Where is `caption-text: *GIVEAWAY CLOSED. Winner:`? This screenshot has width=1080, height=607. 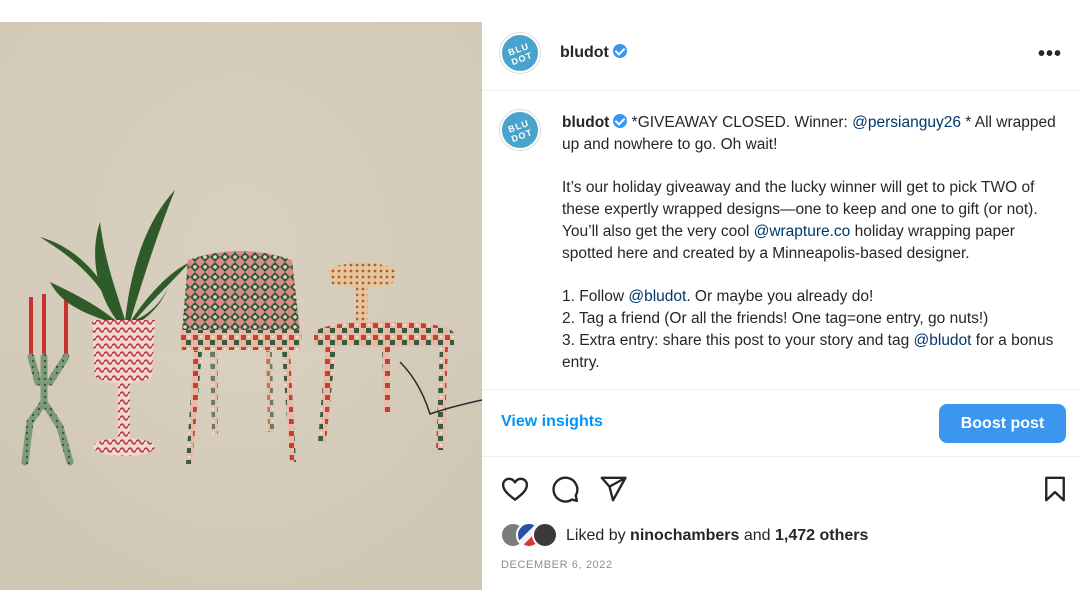
caption-text: *GIVEAWAY CLOSED. Winner: is located at coordinates (742, 122).